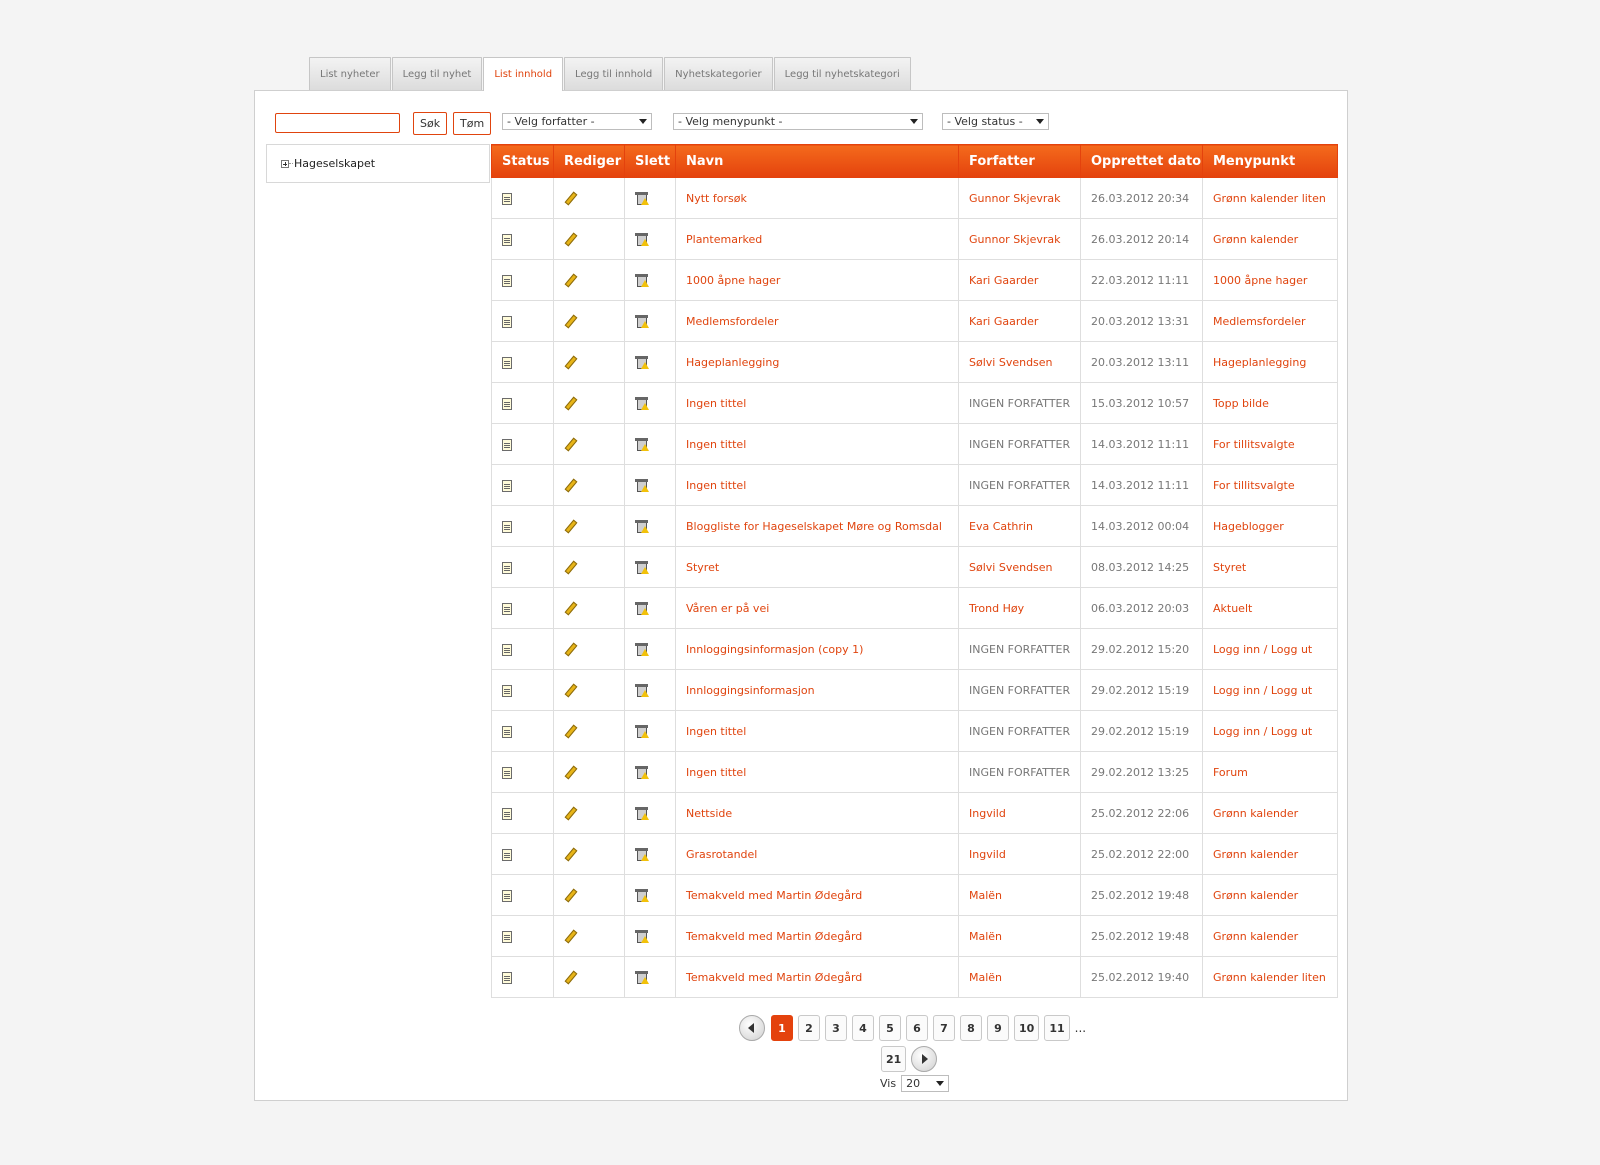  Describe the element at coordinates (817, 567) in the screenshot. I see `content-name-link: Styret` at that location.